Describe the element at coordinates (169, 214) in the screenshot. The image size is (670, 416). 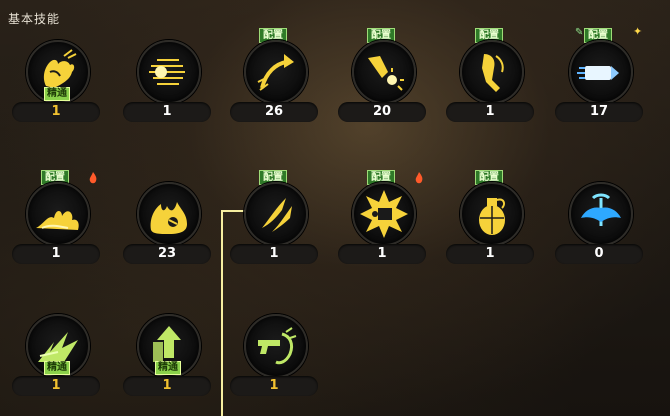
I see `flame-beast-icon` at that location.